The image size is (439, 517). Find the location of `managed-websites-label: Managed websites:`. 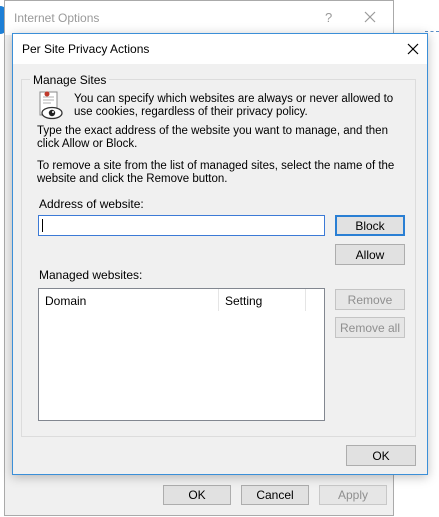

managed-websites-label: Managed websites: is located at coordinates (91, 275).